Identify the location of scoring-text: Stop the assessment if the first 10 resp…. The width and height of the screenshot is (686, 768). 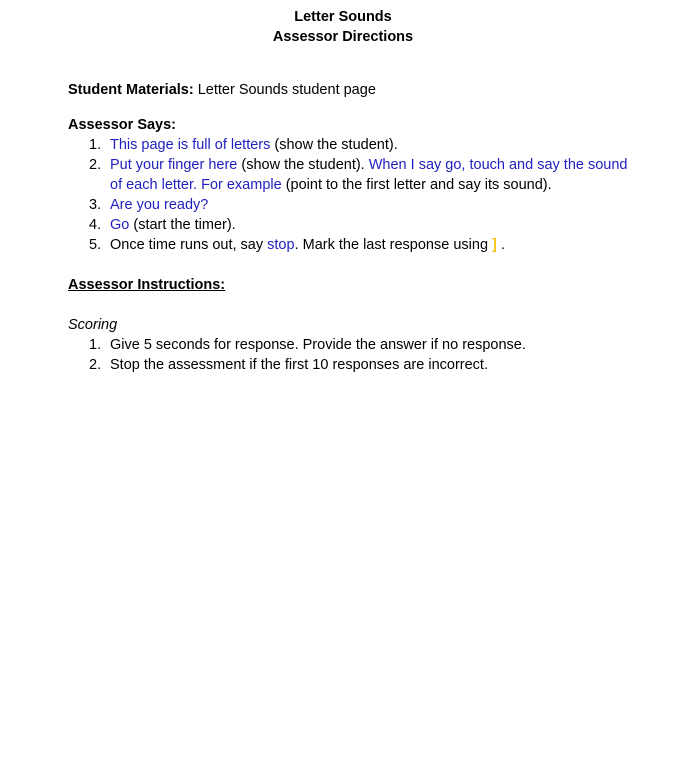
(299, 365).